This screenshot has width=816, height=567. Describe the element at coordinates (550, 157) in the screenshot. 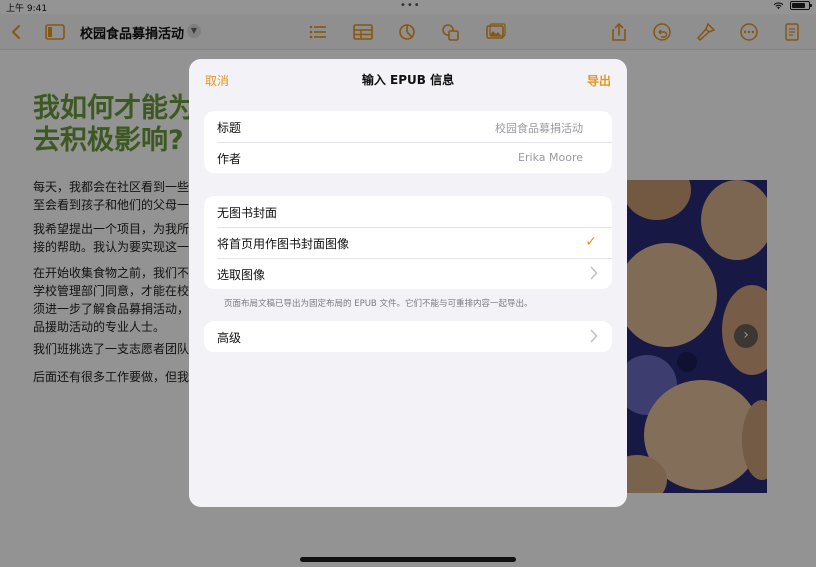

I see `author-field-value: Erika Moore` at that location.